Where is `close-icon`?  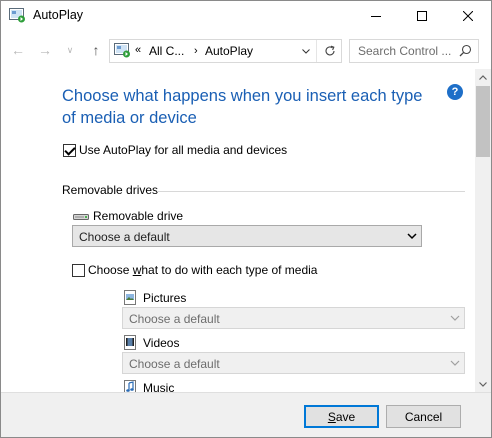 close-icon is located at coordinates (468, 16).